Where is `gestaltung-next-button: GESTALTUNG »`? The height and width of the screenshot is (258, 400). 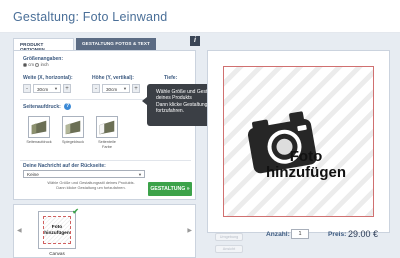 gestaltung-next-button: GESTALTUNG » is located at coordinates (170, 189).